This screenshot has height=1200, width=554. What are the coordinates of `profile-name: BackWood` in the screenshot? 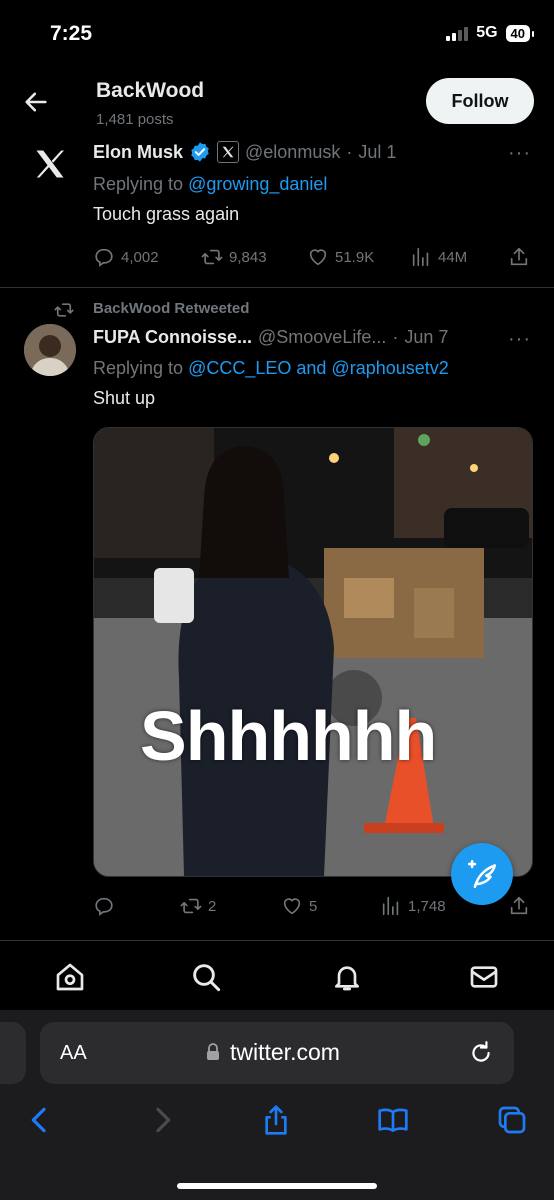 It's located at (150, 90).